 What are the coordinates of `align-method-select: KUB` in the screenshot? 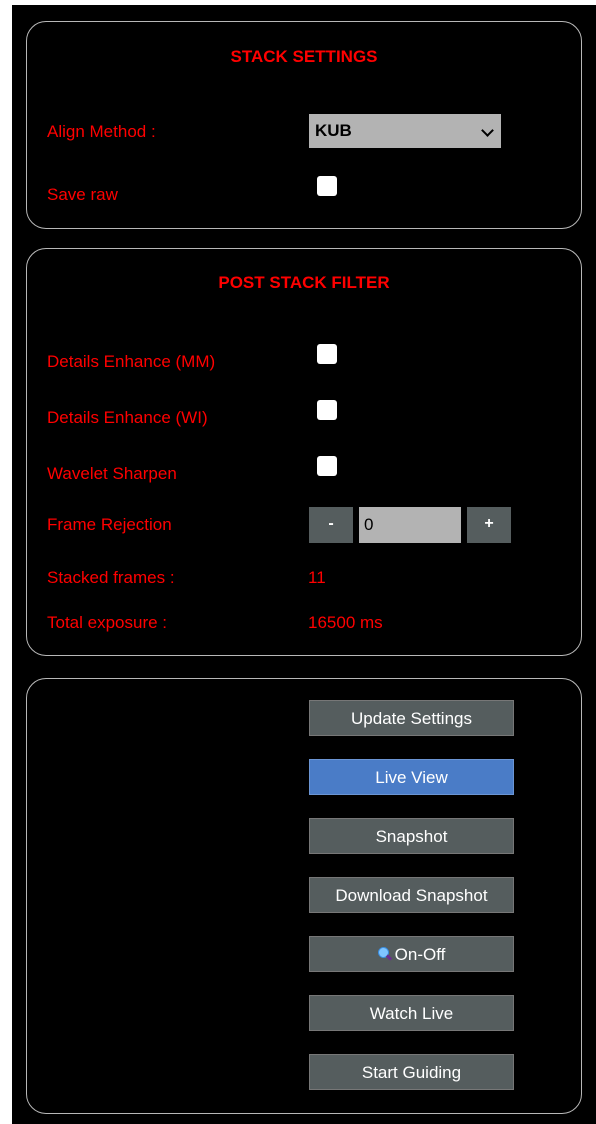 It's located at (405, 131).